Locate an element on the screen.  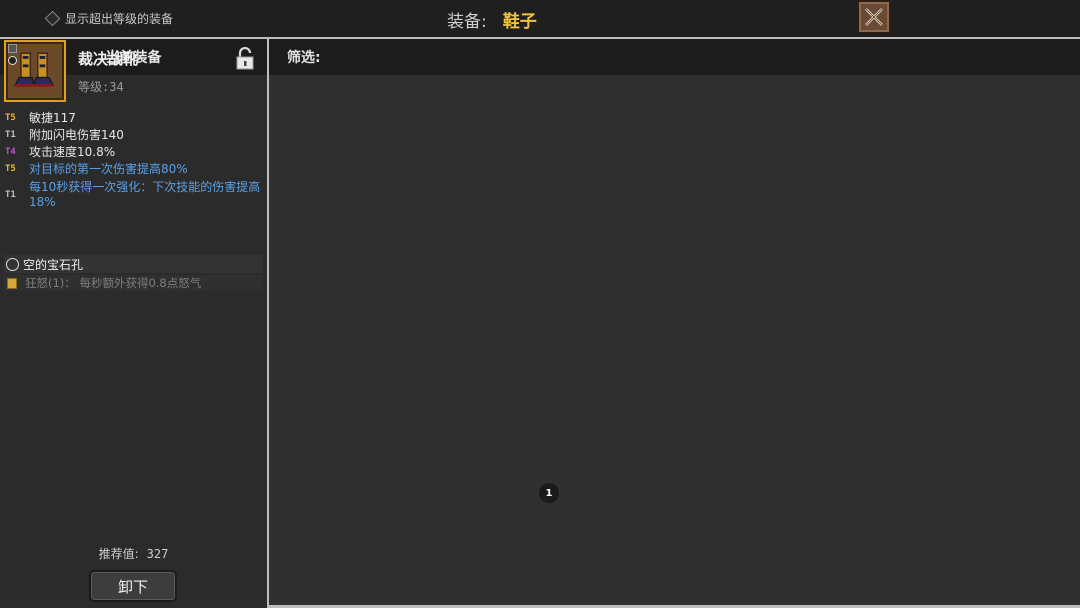
show-over-level-label: 显示超出等级的装备 is located at coordinates (119, 18).